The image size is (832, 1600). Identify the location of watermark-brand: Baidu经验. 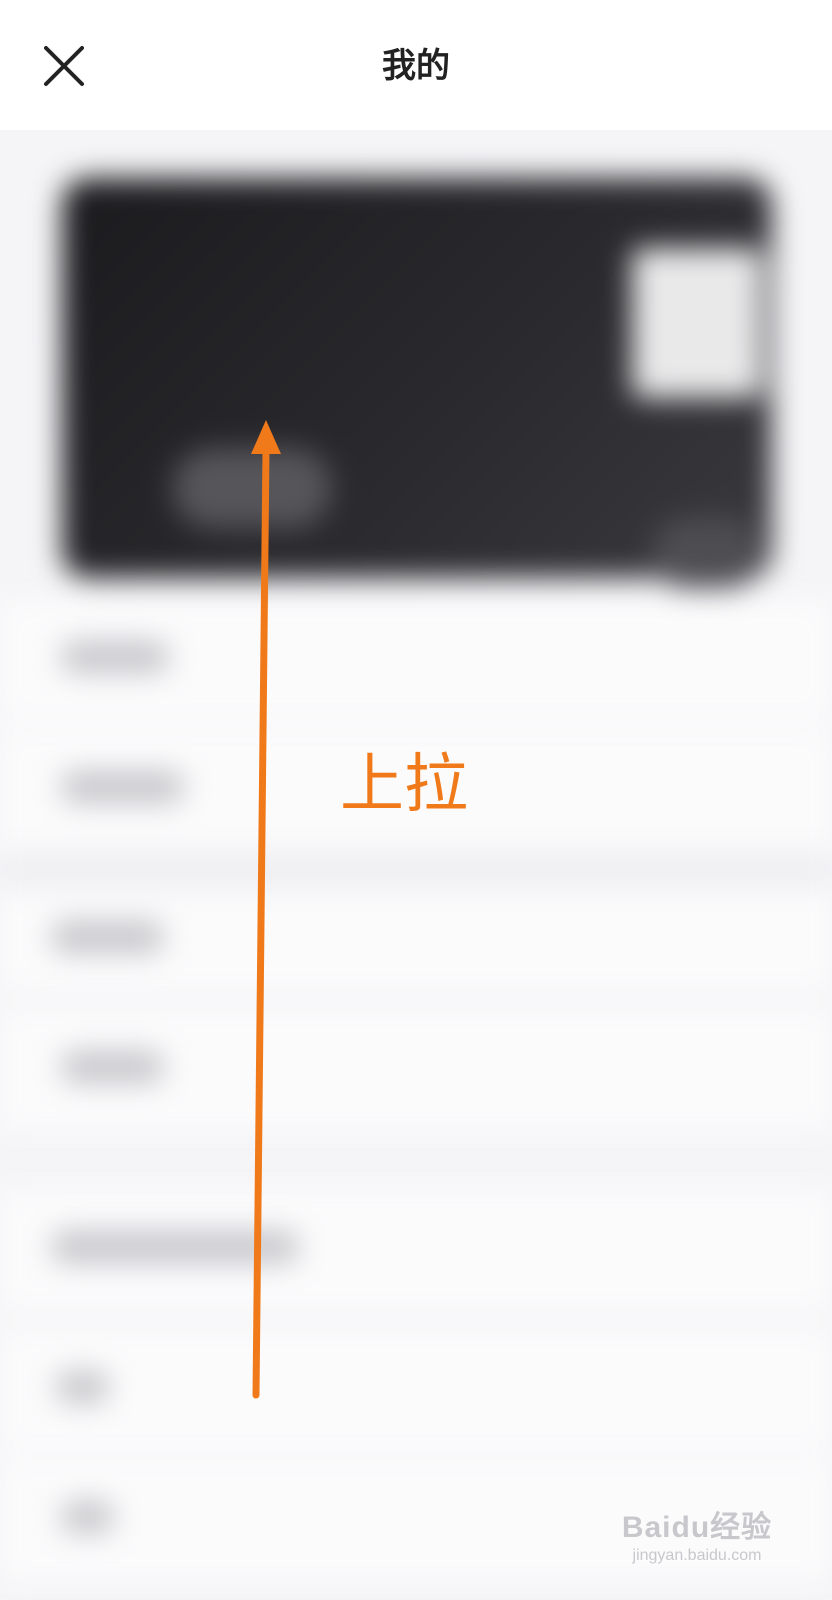
(697, 1527).